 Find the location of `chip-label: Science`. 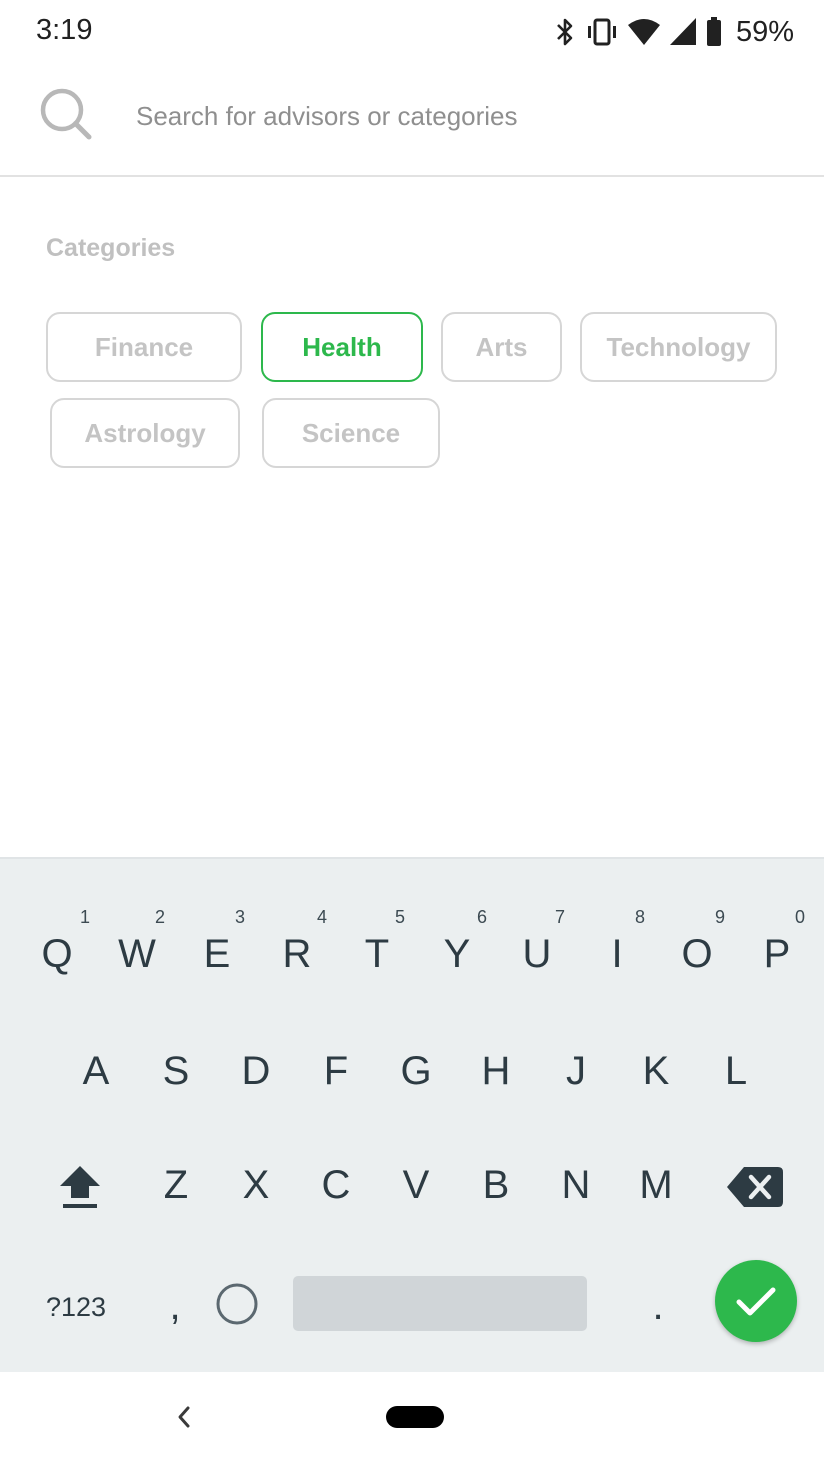

chip-label: Science is located at coordinates (351, 432).